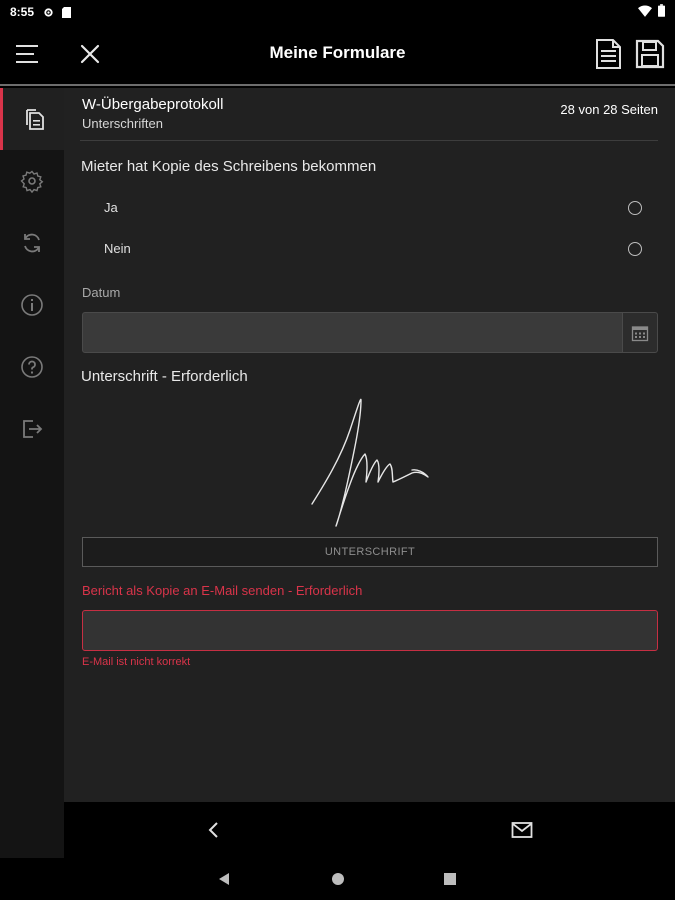  I want to click on signature-button: UNTERSCHRIFT, so click(370, 552).